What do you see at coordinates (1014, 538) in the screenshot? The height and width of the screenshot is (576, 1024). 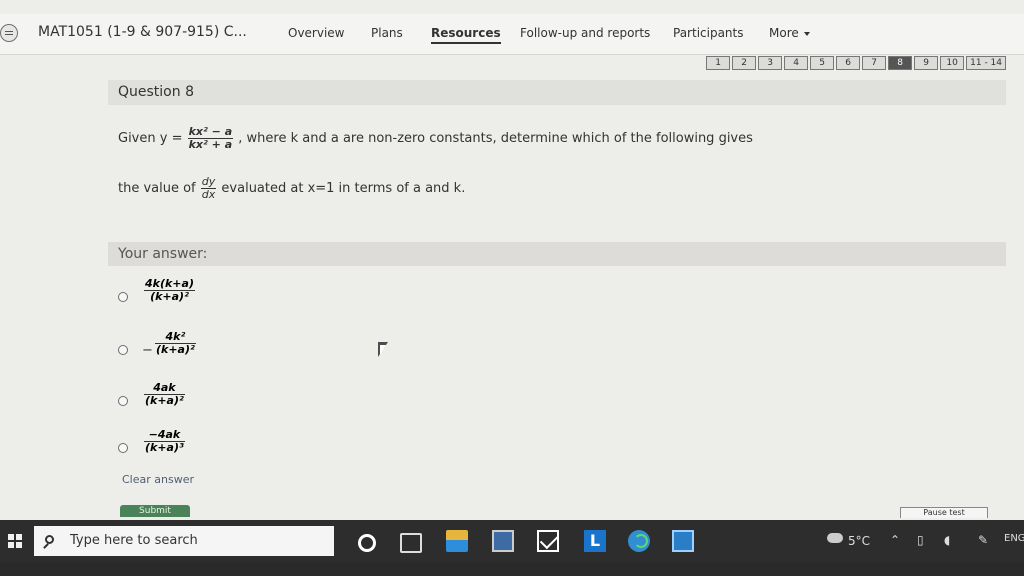 I see `language-indicator: ENG` at bounding box center [1014, 538].